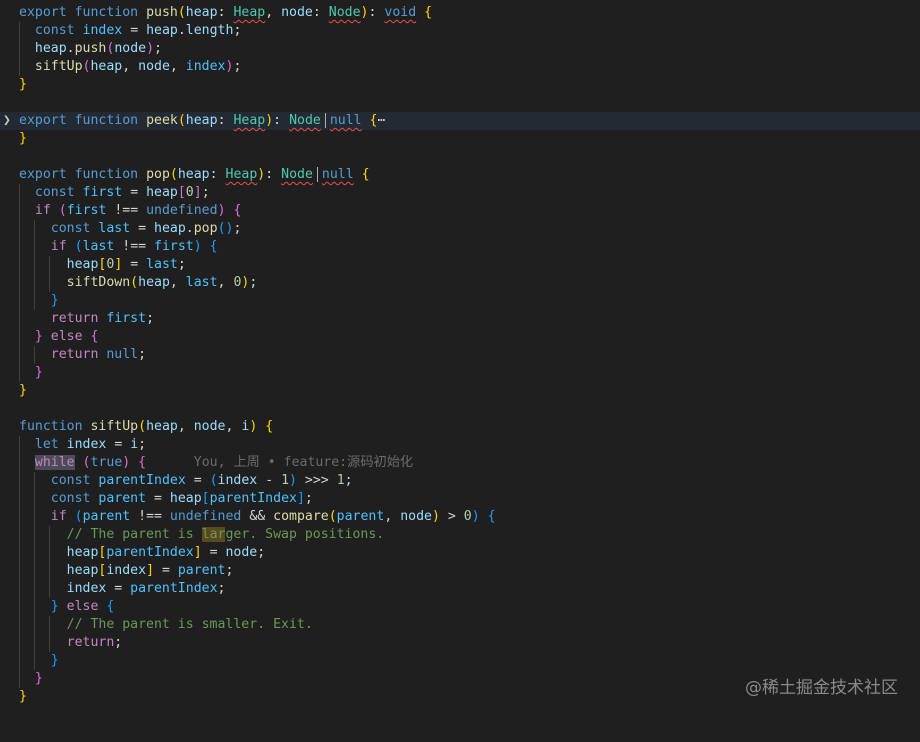 This screenshot has width=920, height=742. Describe the element at coordinates (138, 66) in the screenshot. I see `code-text: siftUp(heap, node, index);` at that location.